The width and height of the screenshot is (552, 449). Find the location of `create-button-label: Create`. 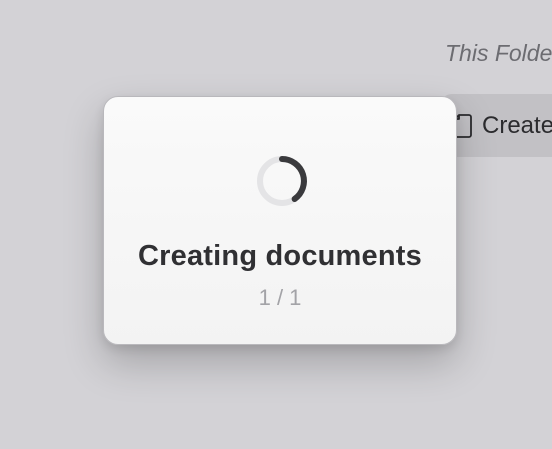

create-button-label: Create is located at coordinates (517, 125).